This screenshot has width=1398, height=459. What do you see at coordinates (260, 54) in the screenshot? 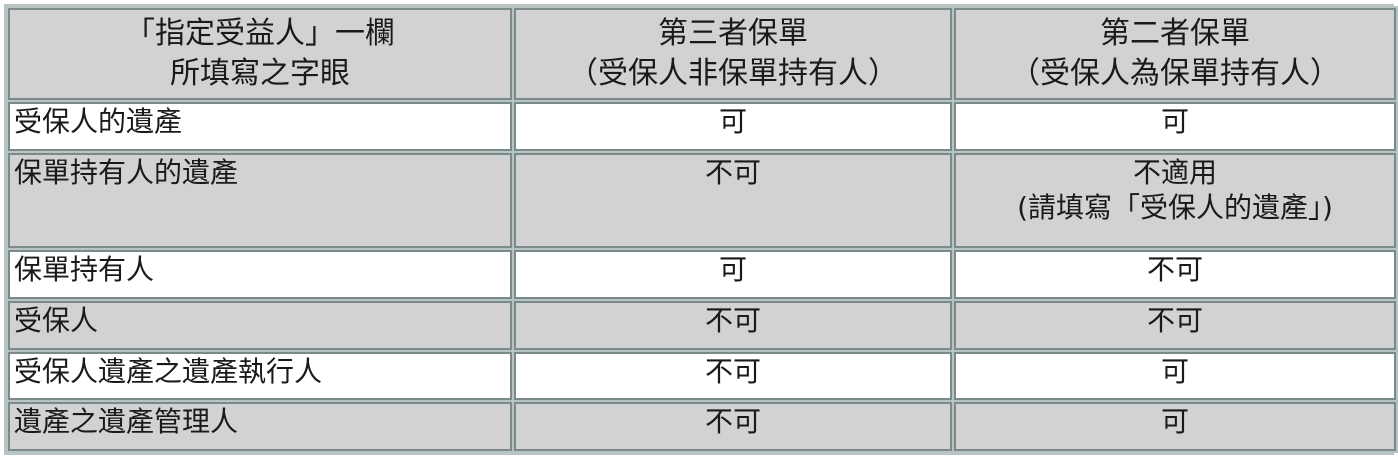
I see `header-designation-wording: 「指定受益人」一欄 所填寫之字眼` at bounding box center [260, 54].